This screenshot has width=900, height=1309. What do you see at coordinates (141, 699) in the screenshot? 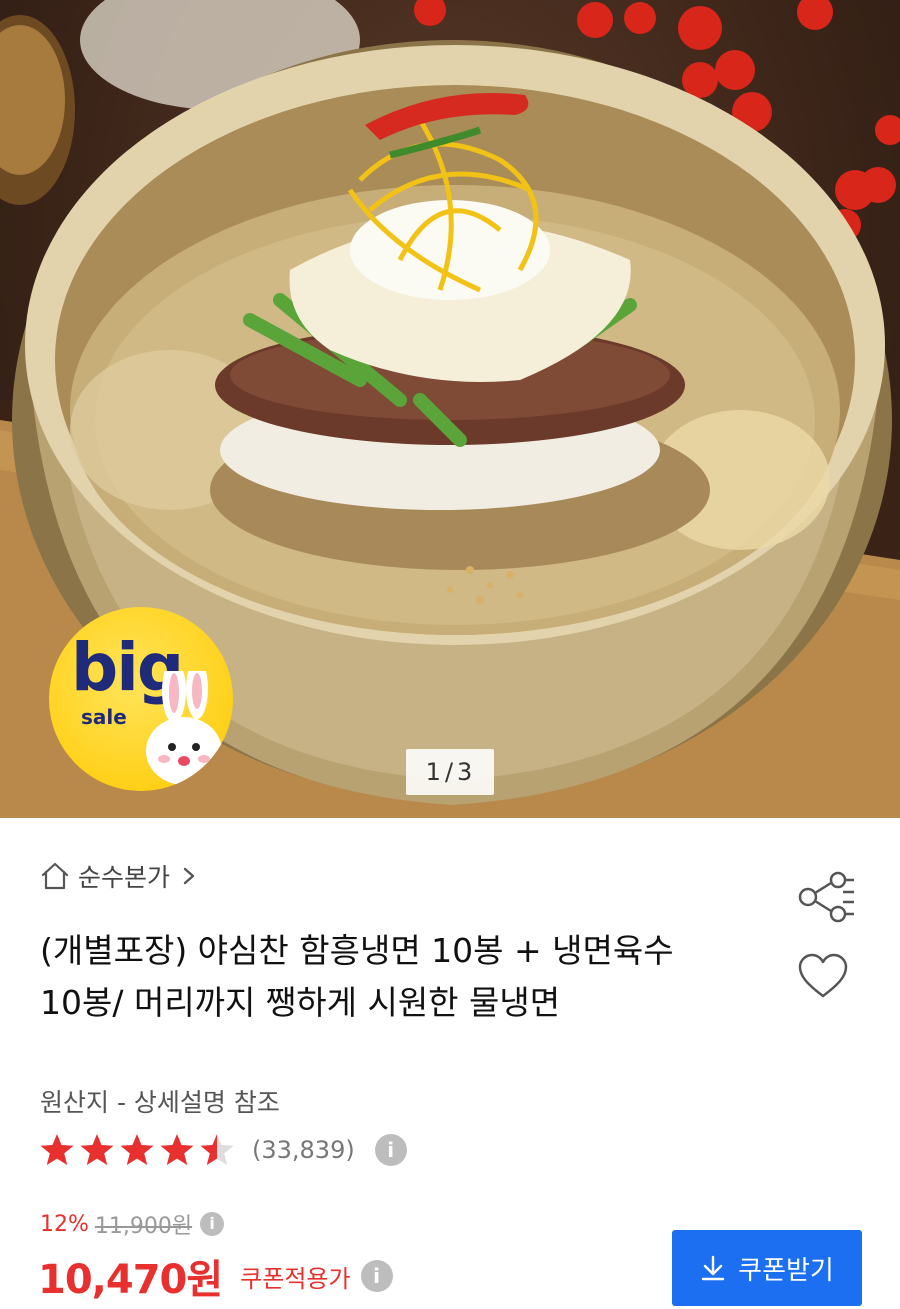
I see `big-sale-badge: big sale` at bounding box center [141, 699].